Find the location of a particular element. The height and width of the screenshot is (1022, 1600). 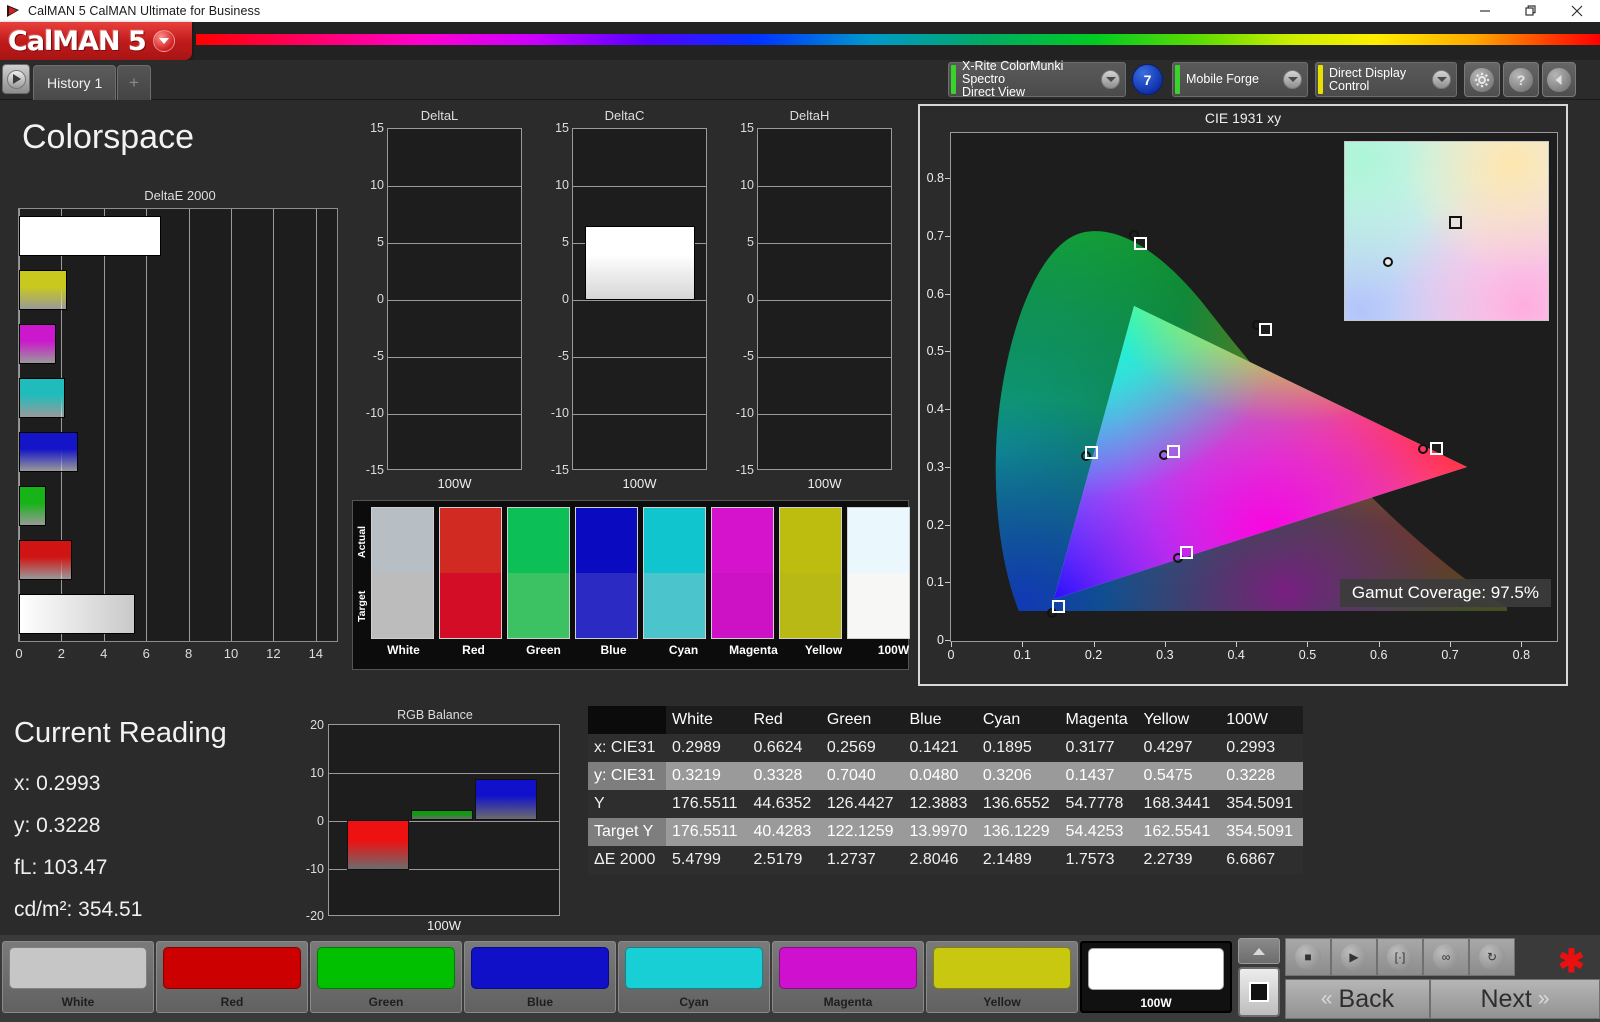

table-cell: 0.0480 is located at coordinates (940, 776).